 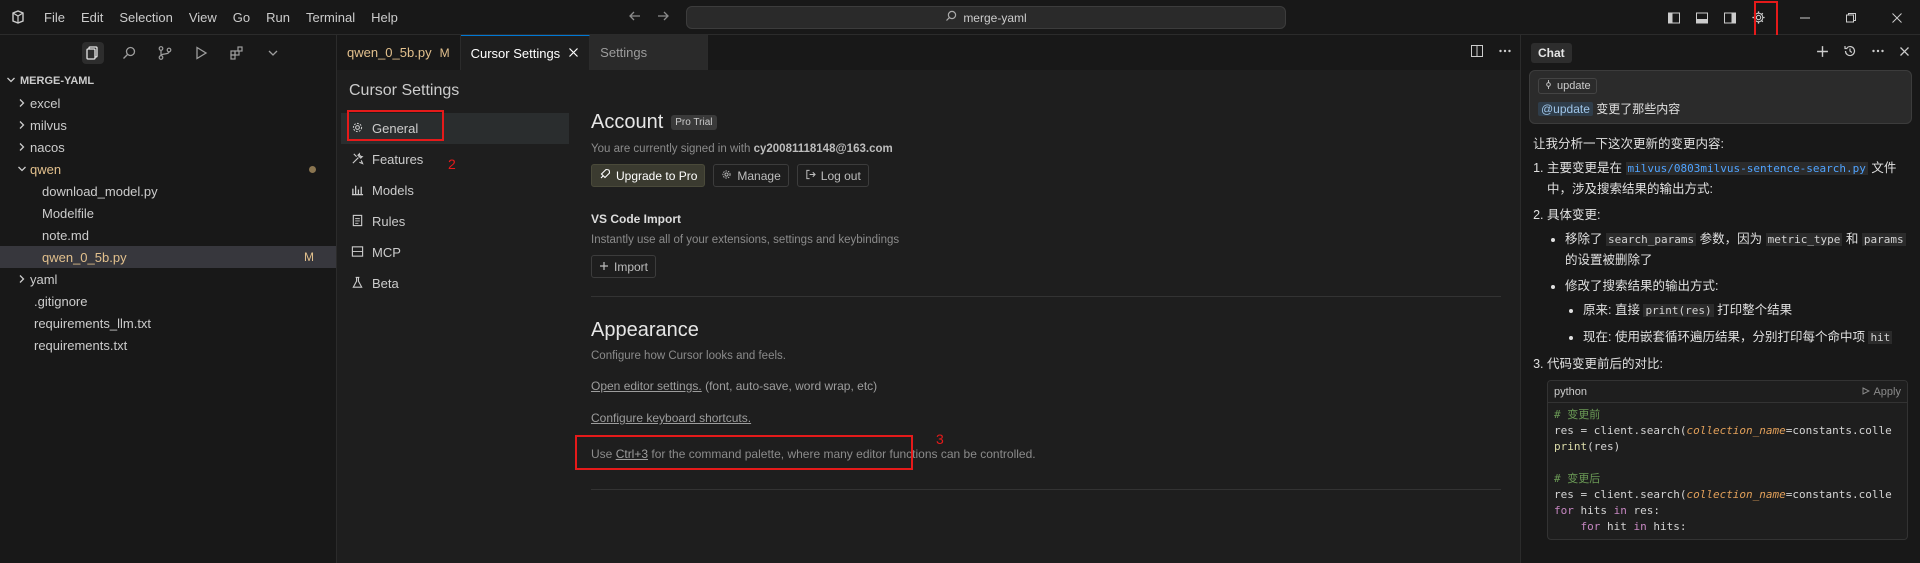 I want to click on manage-label: Manage, so click(x=759, y=175).